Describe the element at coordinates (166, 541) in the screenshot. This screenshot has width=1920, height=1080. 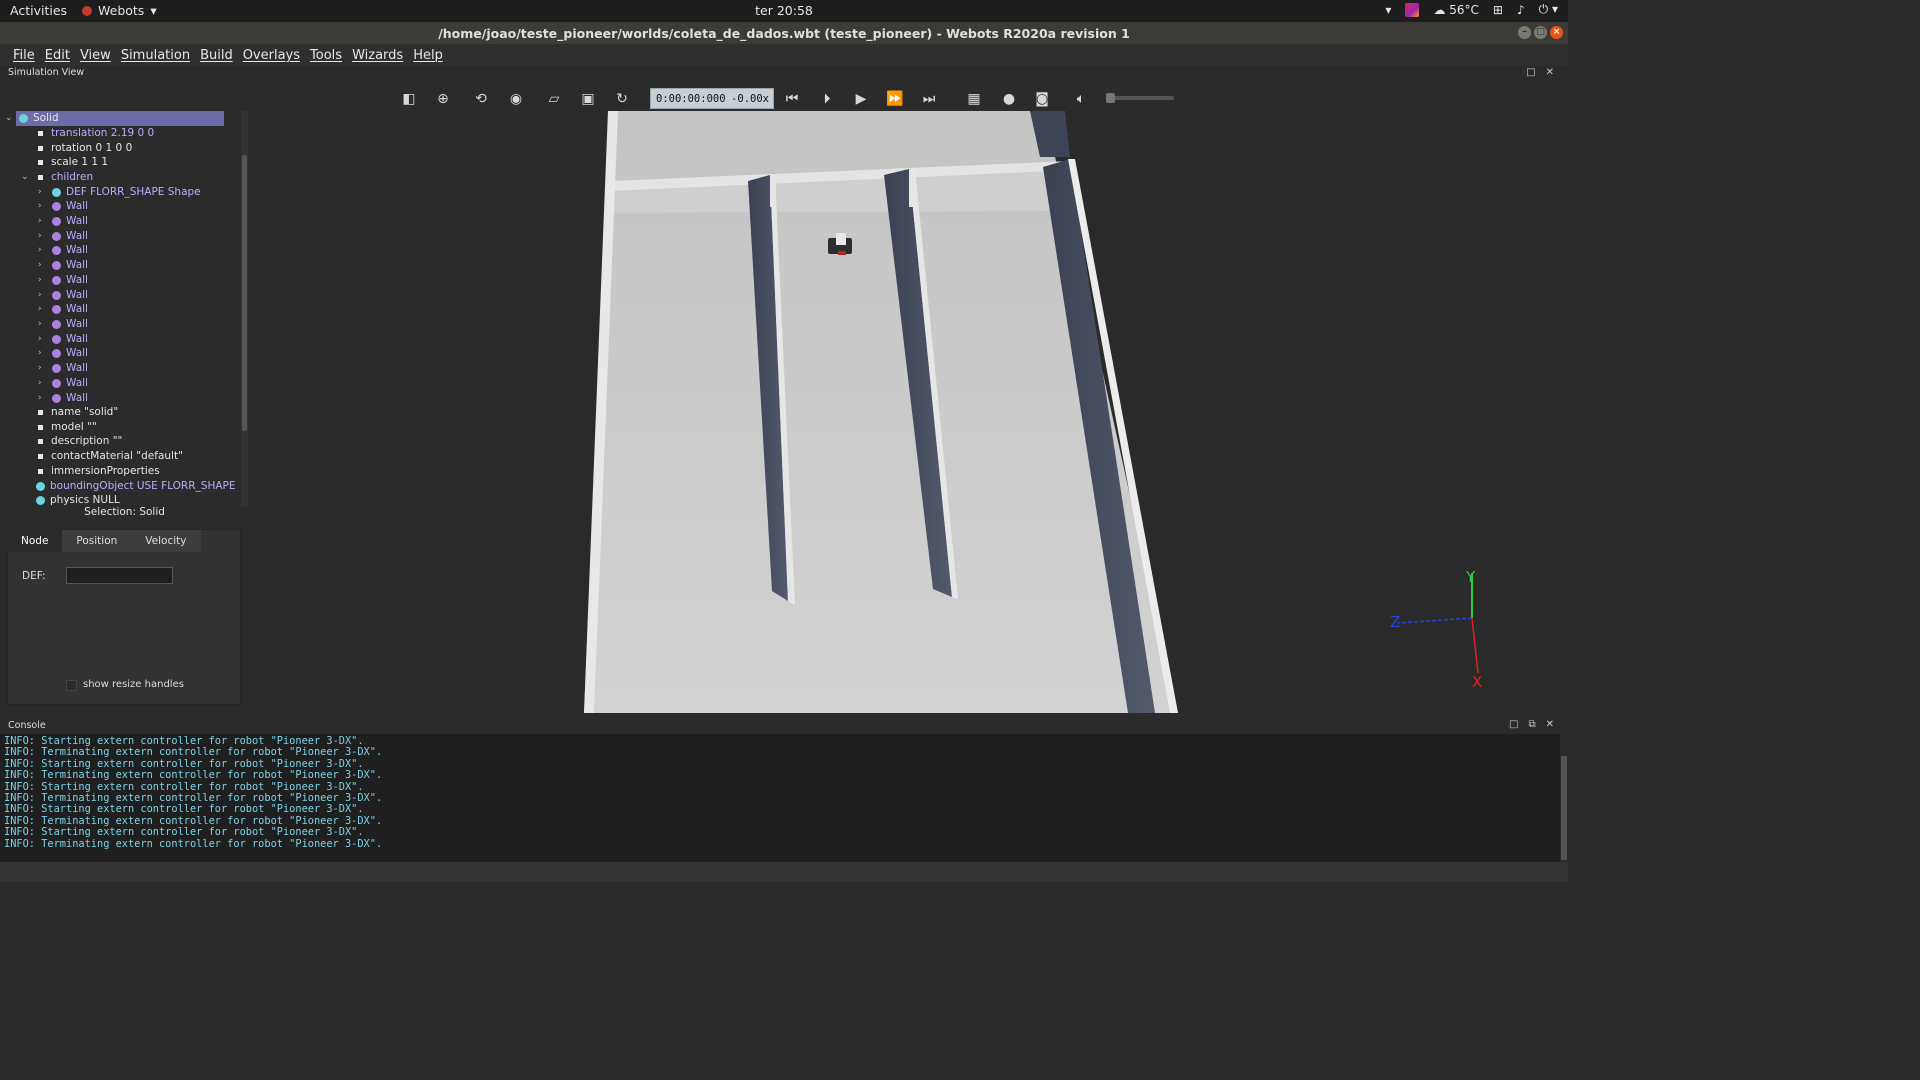
I see `tab-velocity: Velocity` at that location.